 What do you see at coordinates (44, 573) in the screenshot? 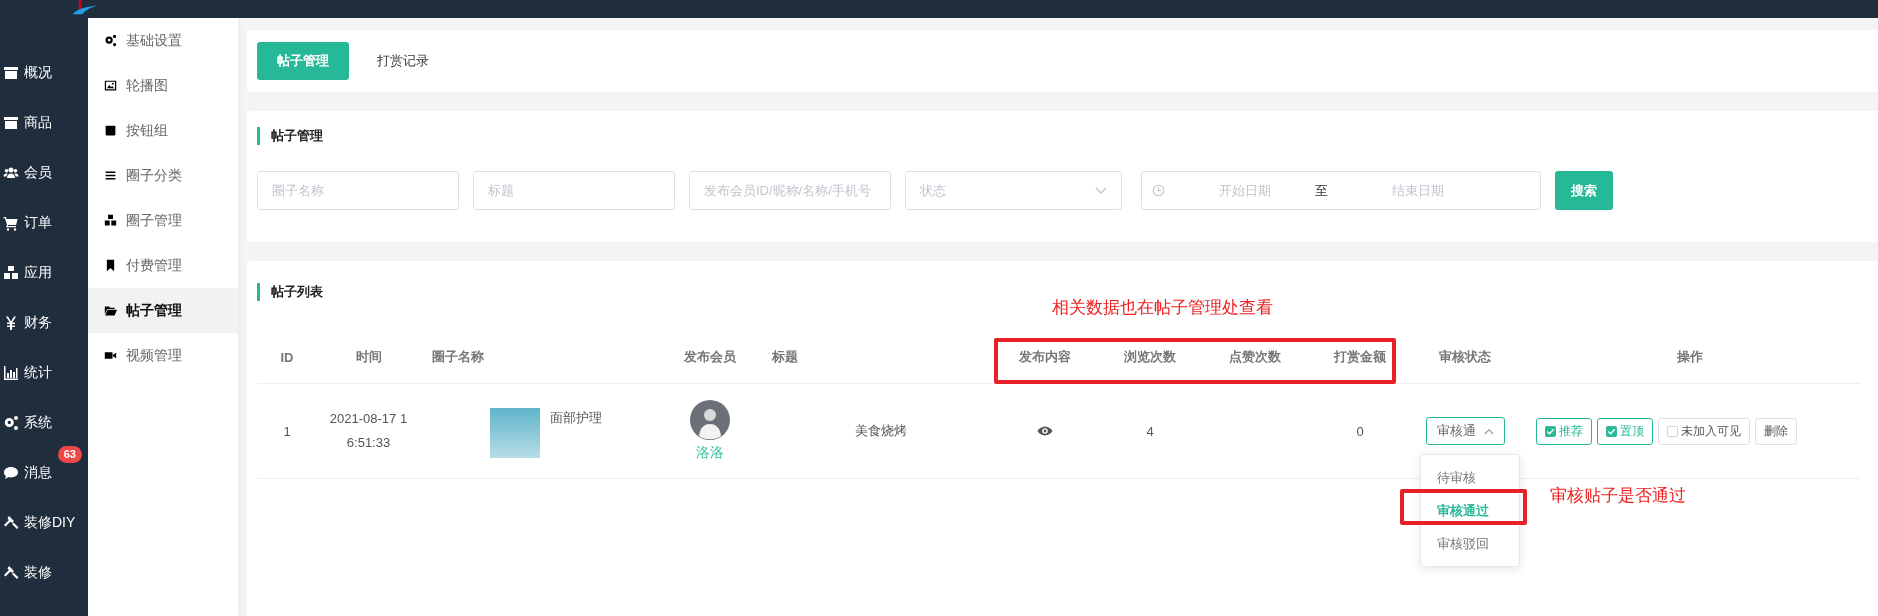
I see `sidebar-item: 装修` at bounding box center [44, 573].